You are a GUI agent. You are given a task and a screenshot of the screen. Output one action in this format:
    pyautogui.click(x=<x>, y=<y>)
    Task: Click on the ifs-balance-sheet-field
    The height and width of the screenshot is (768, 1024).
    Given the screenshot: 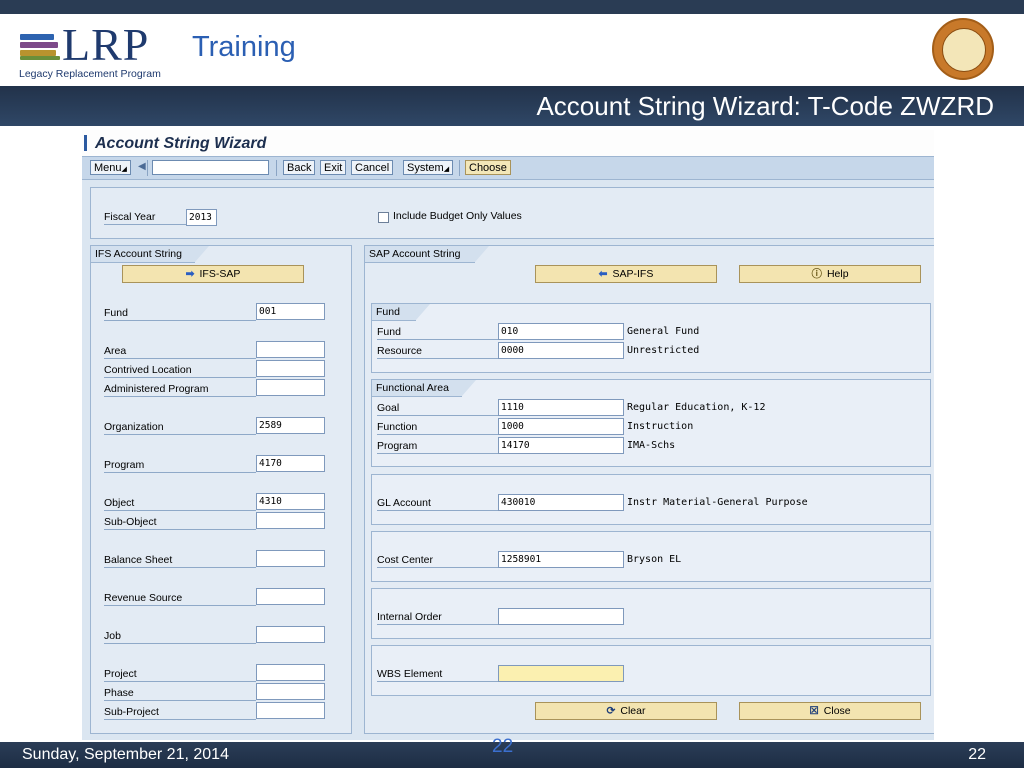 What is the action you would take?
    pyautogui.click(x=290, y=558)
    